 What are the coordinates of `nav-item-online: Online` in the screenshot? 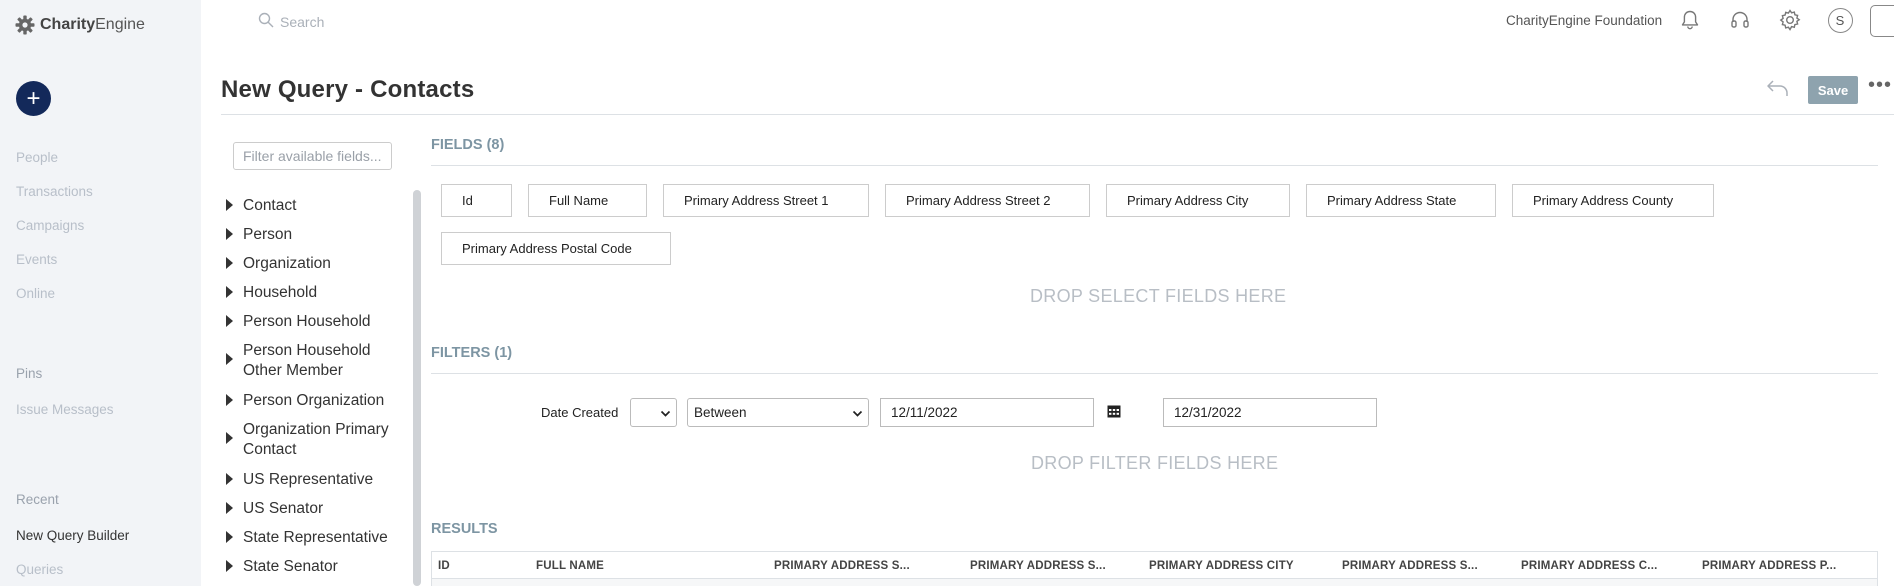 It's located at (35, 293).